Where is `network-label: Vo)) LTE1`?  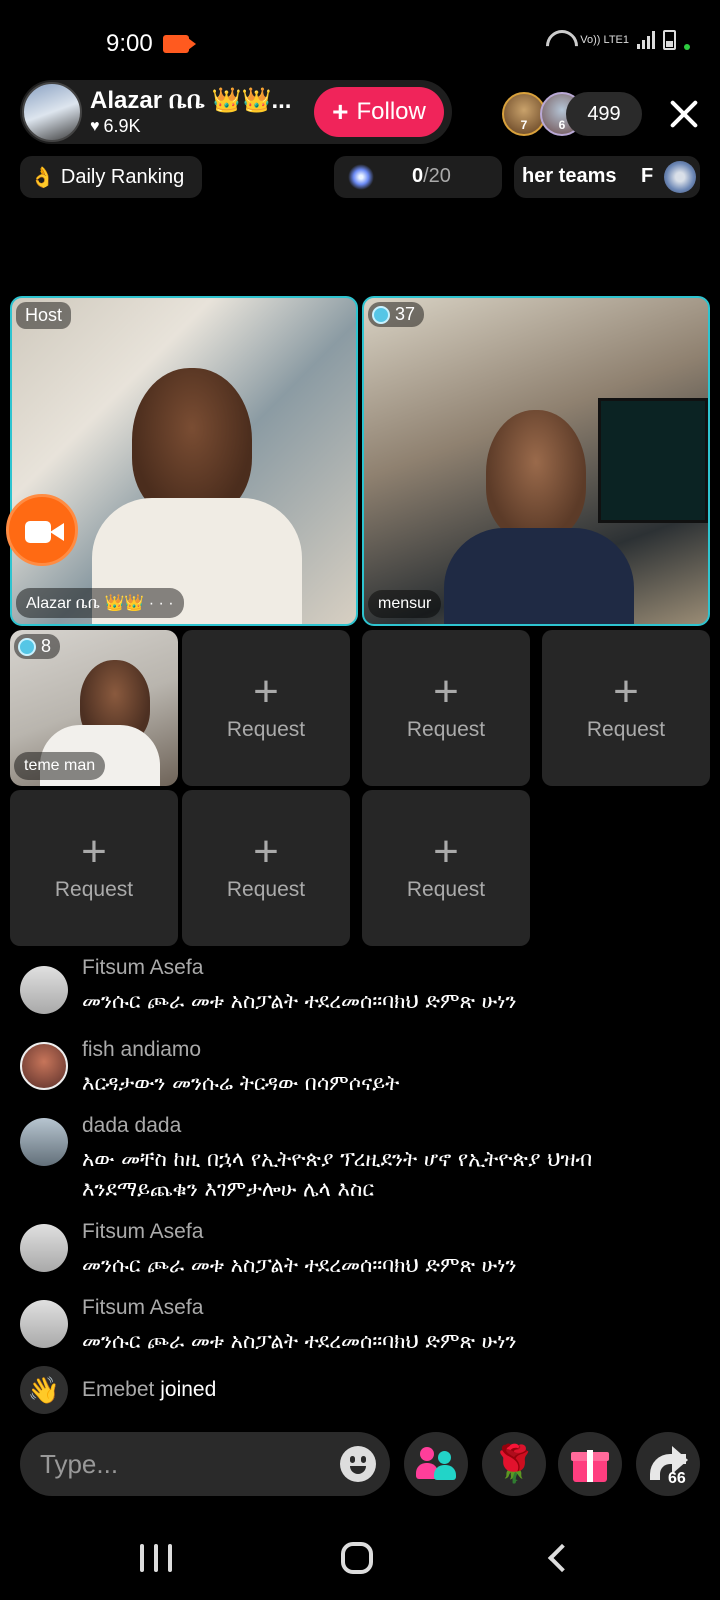 network-label: Vo)) LTE1 is located at coordinates (604, 40).